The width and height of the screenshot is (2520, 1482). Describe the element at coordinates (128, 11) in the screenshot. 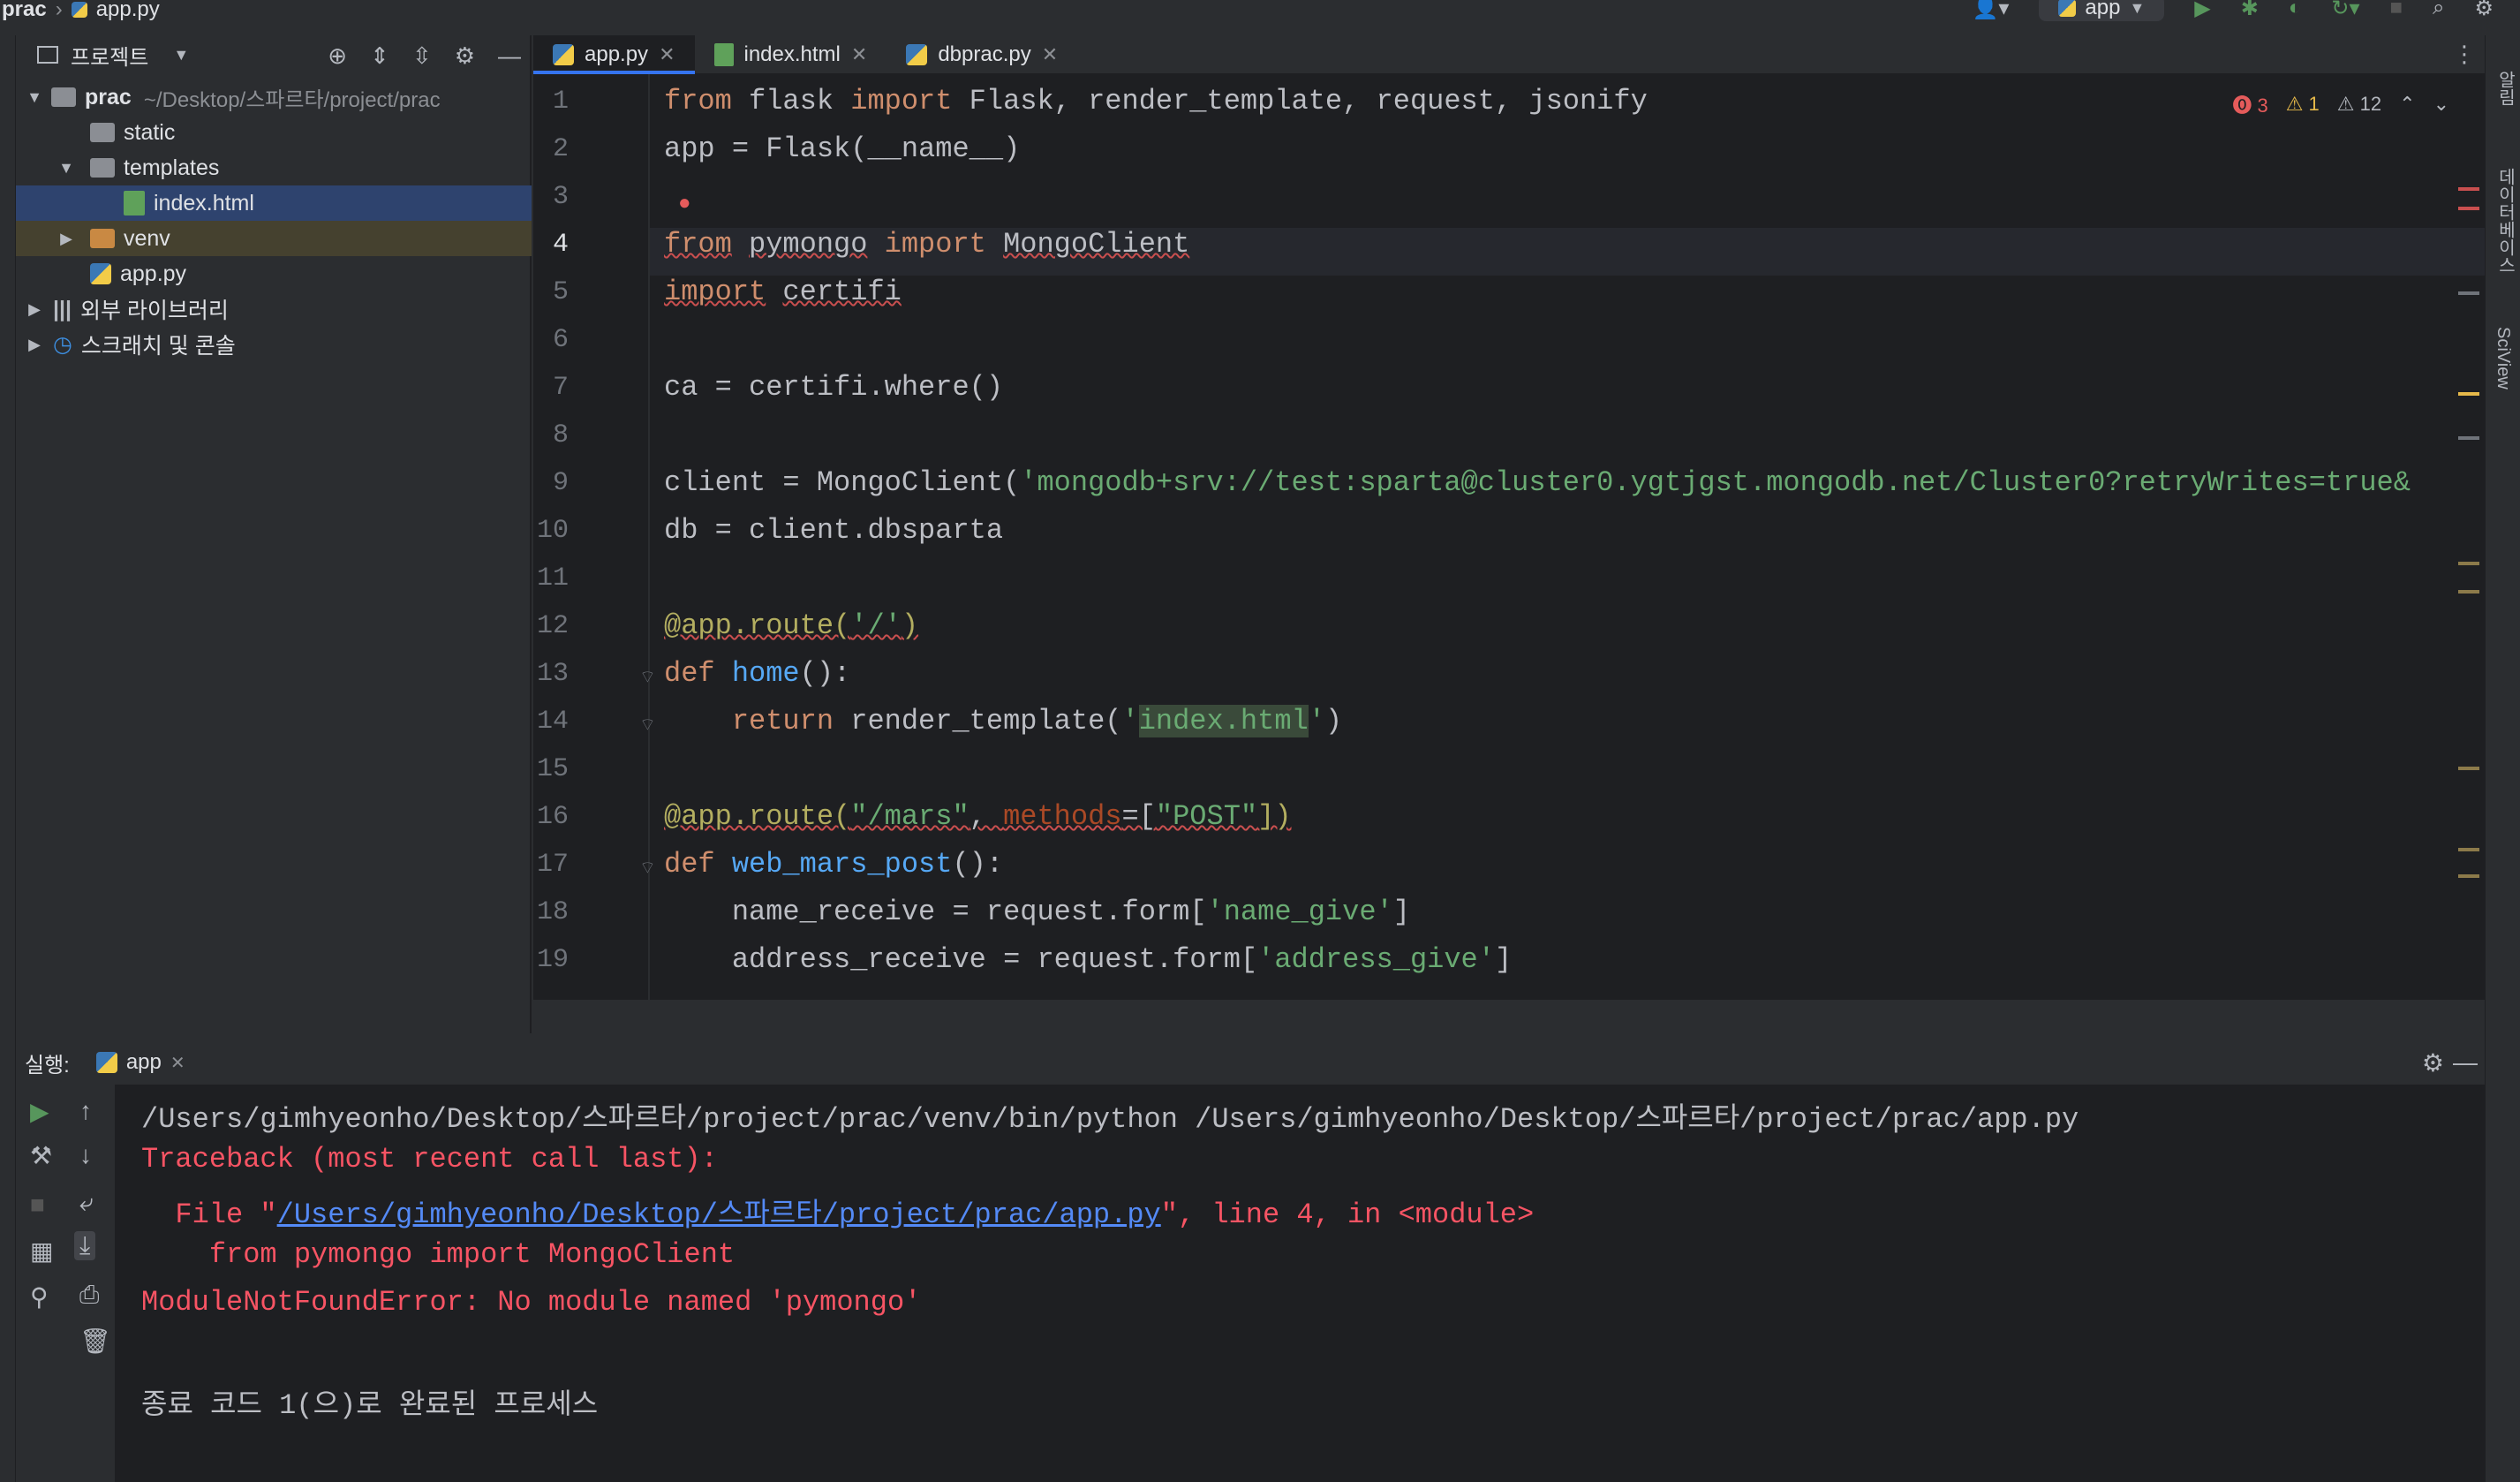

I see `breadcrumb-file: app.py` at that location.